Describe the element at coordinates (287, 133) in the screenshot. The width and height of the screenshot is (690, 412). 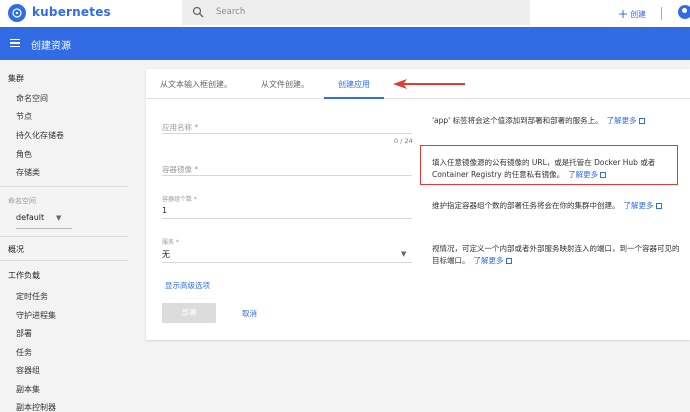
I see `app-name-field` at that location.